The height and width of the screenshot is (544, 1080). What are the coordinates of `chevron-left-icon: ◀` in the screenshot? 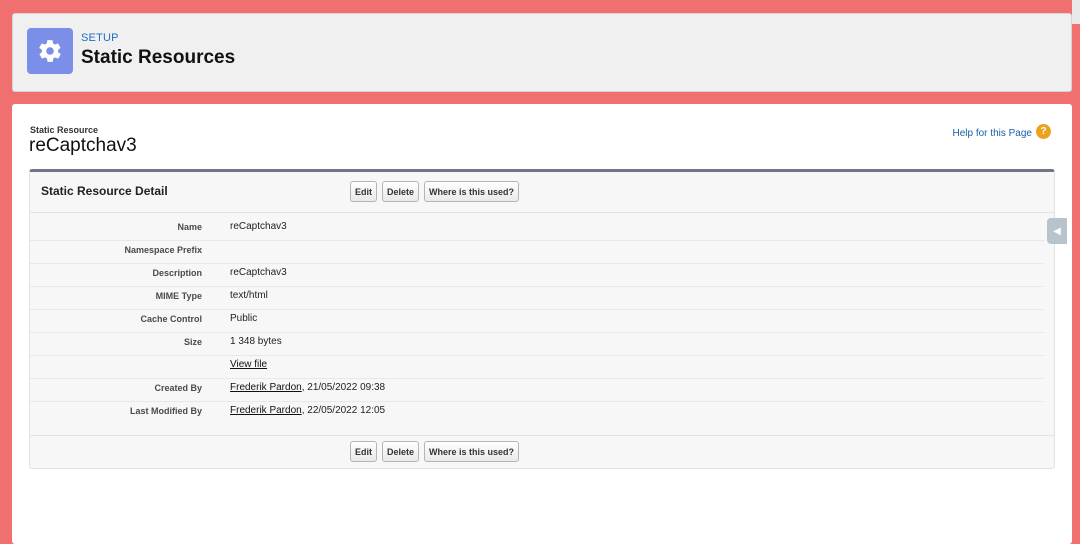 It's located at (1057, 231).